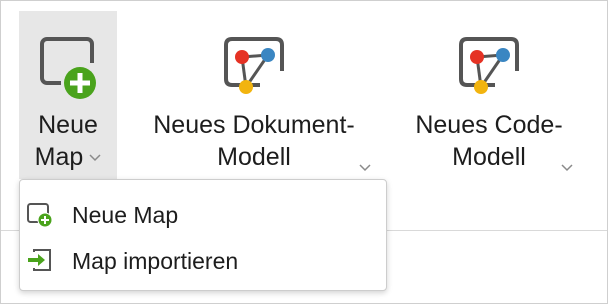 This screenshot has width=608, height=304. What do you see at coordinates (203, 215) in the screenshot?
I see `menu-item-new-map: Neue Map` at bounding box center [203, 215].